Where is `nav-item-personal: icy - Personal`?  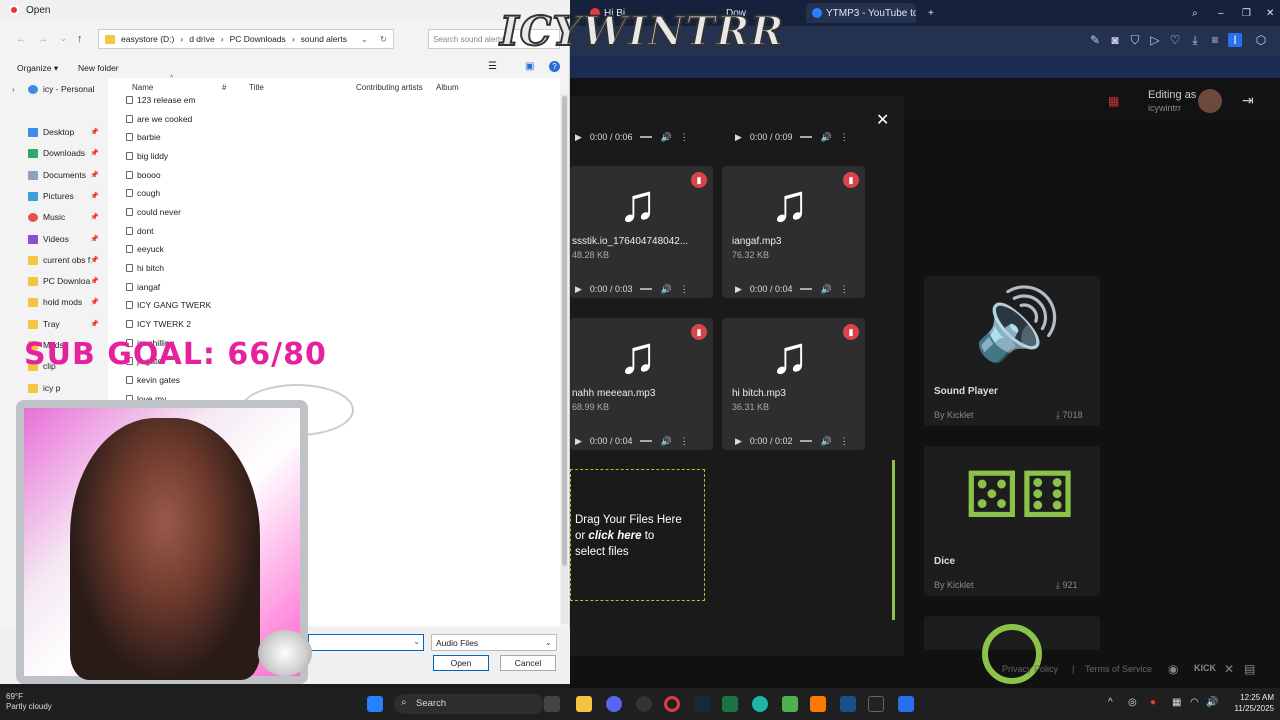
nav-item-personal: icy - Personal is located at coordinates (61, 89).